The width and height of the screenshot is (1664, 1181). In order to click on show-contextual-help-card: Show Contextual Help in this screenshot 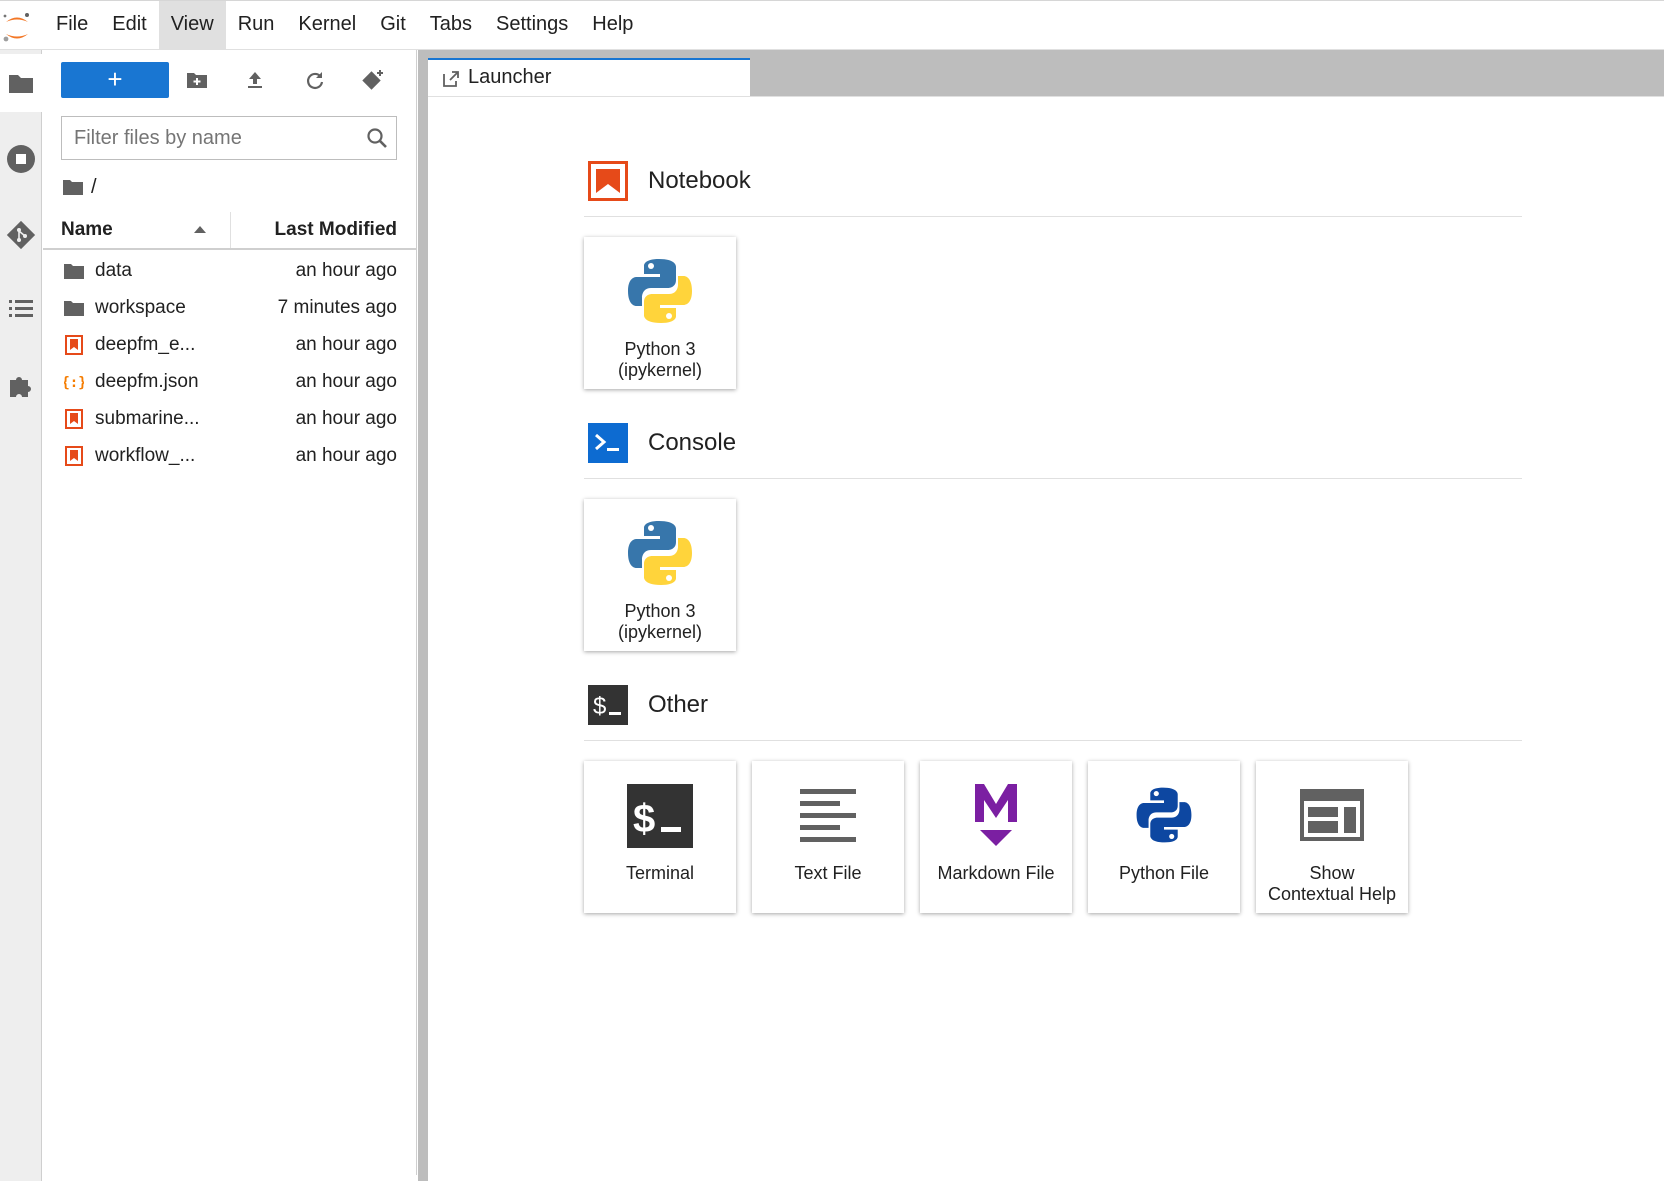, I will do `click(1332, 837)`.